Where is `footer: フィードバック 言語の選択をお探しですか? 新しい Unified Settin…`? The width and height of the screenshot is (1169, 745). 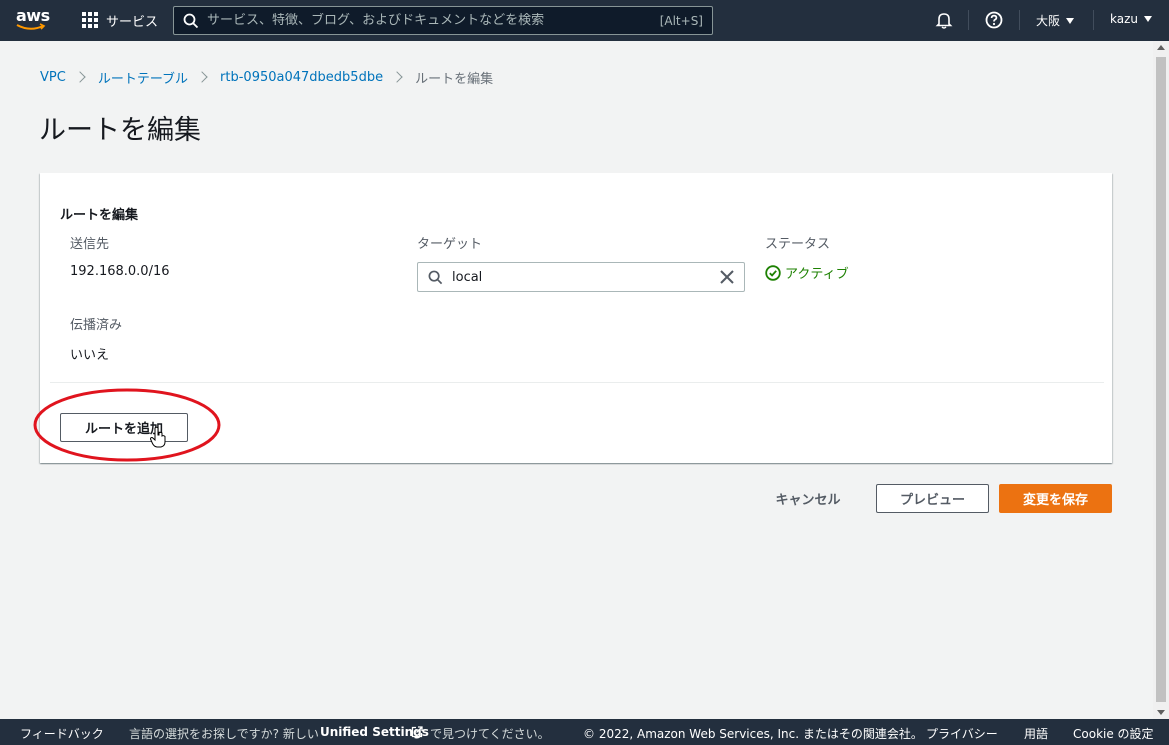 footer: フィードバック 言語の選択をお探しですか? 新しい Unified Settin… is located at coordinates (584, 732).